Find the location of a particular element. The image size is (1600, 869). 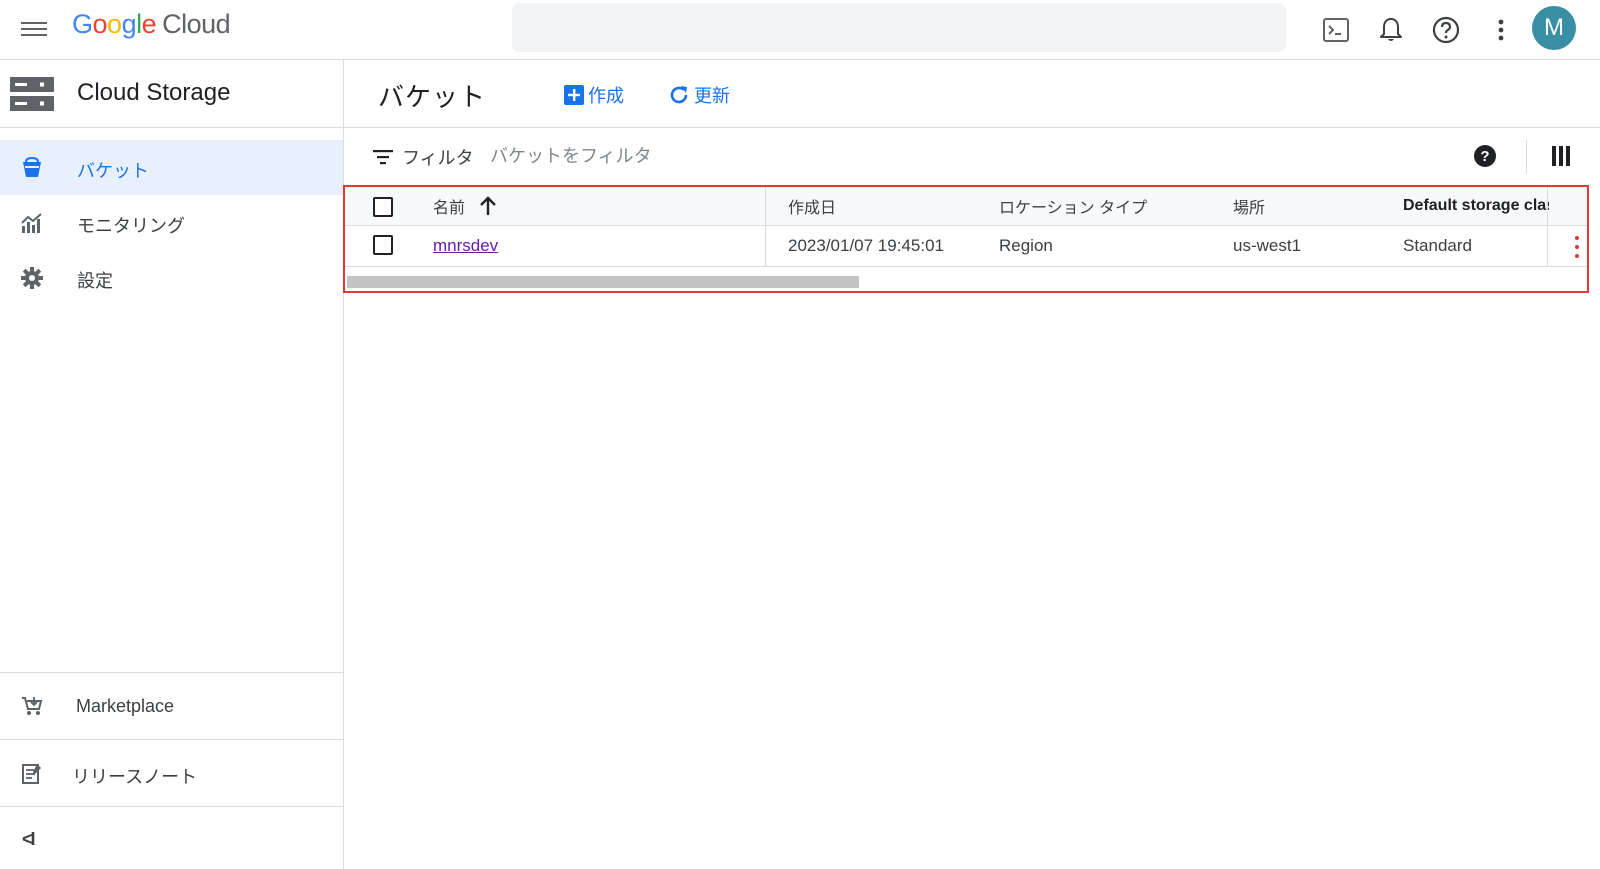

notifications-bell-icon is located at coordinates (1391, 30).